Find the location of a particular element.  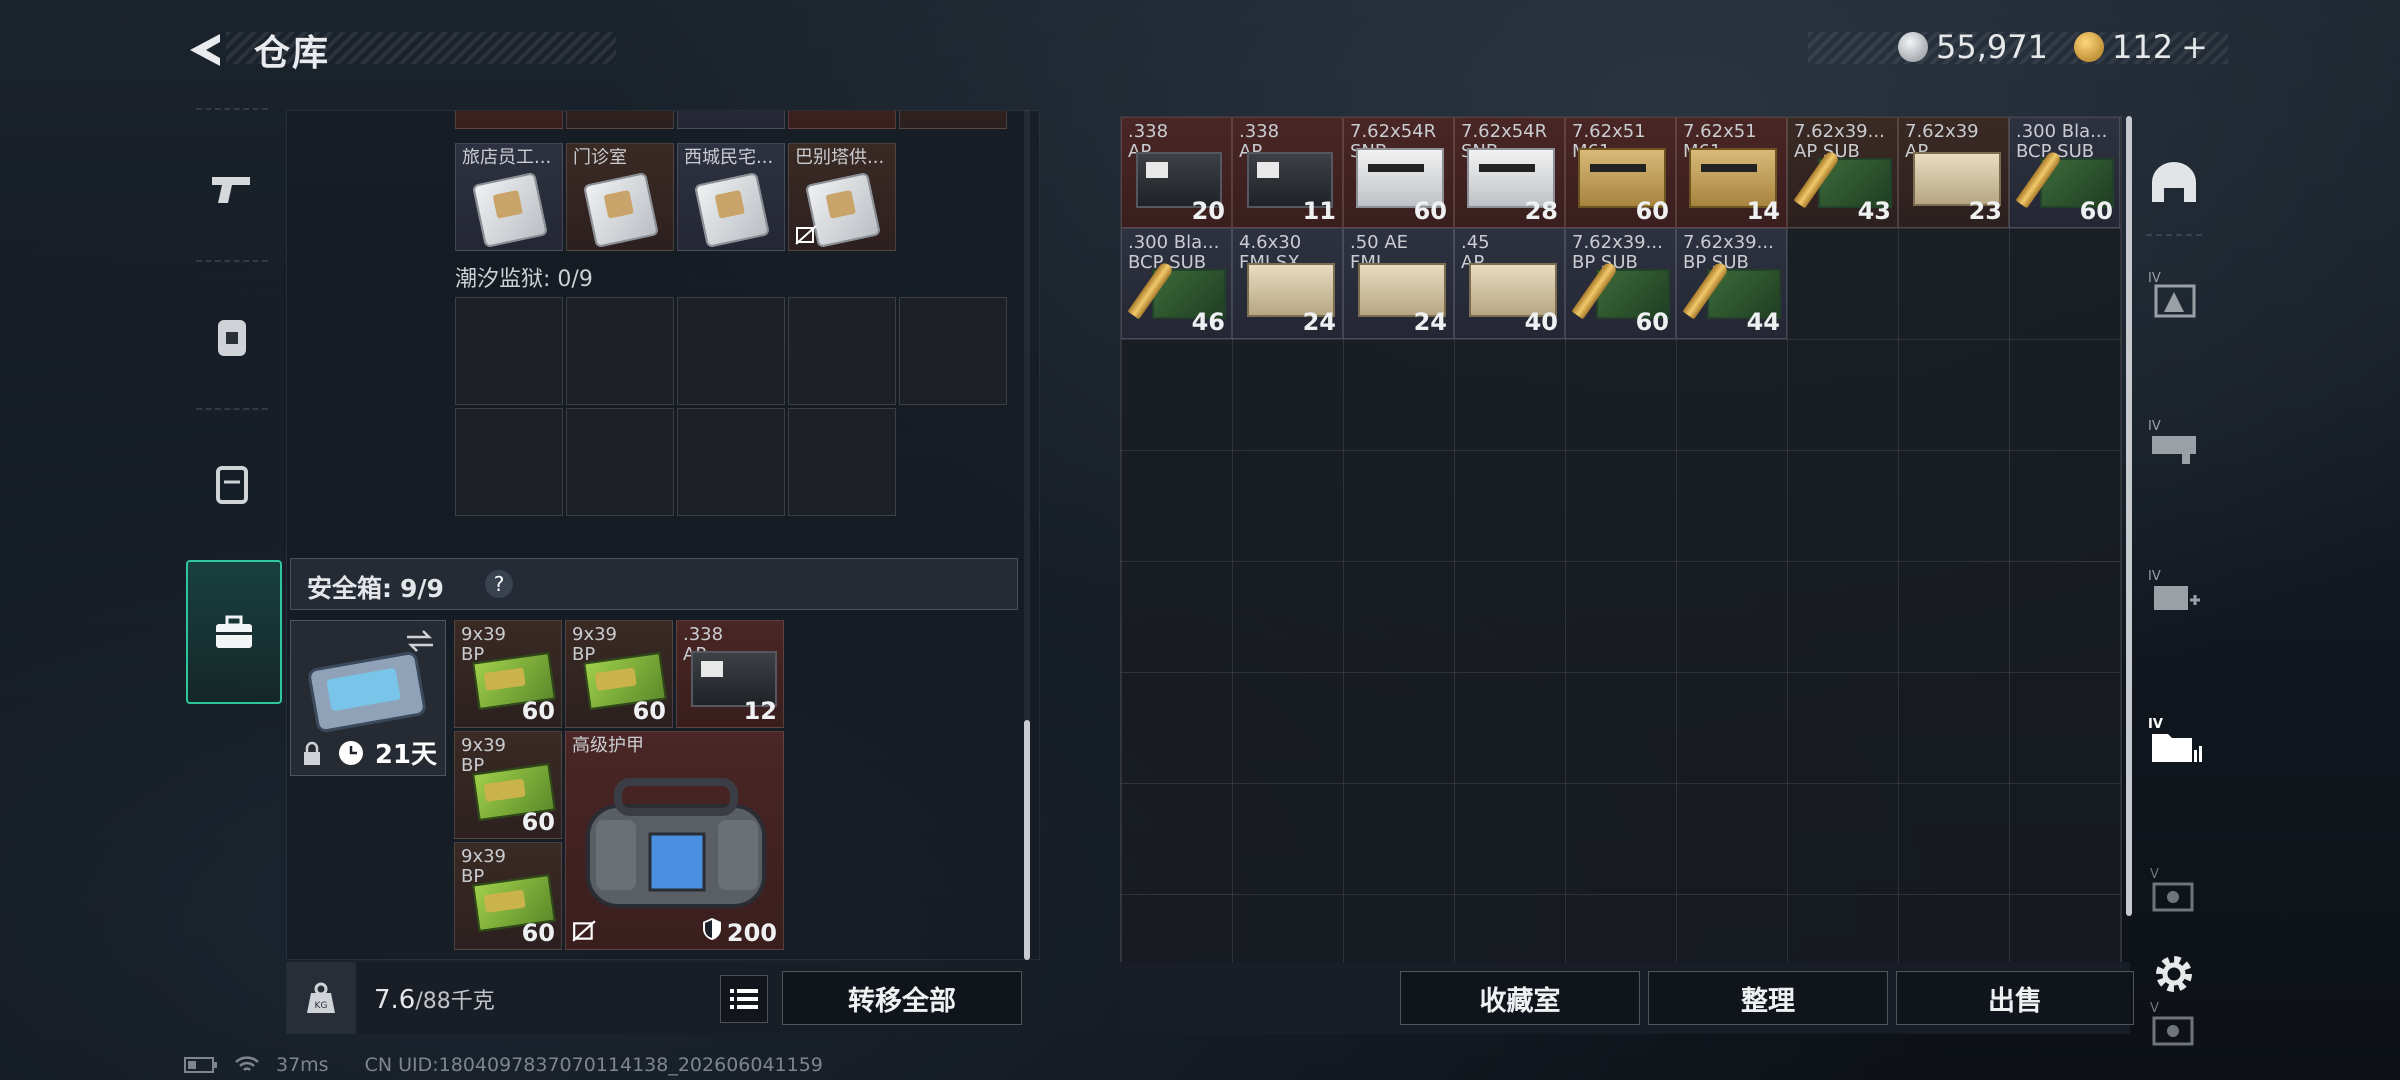

stash-item: .338 AP11 is located at coordinates (1287, 172).